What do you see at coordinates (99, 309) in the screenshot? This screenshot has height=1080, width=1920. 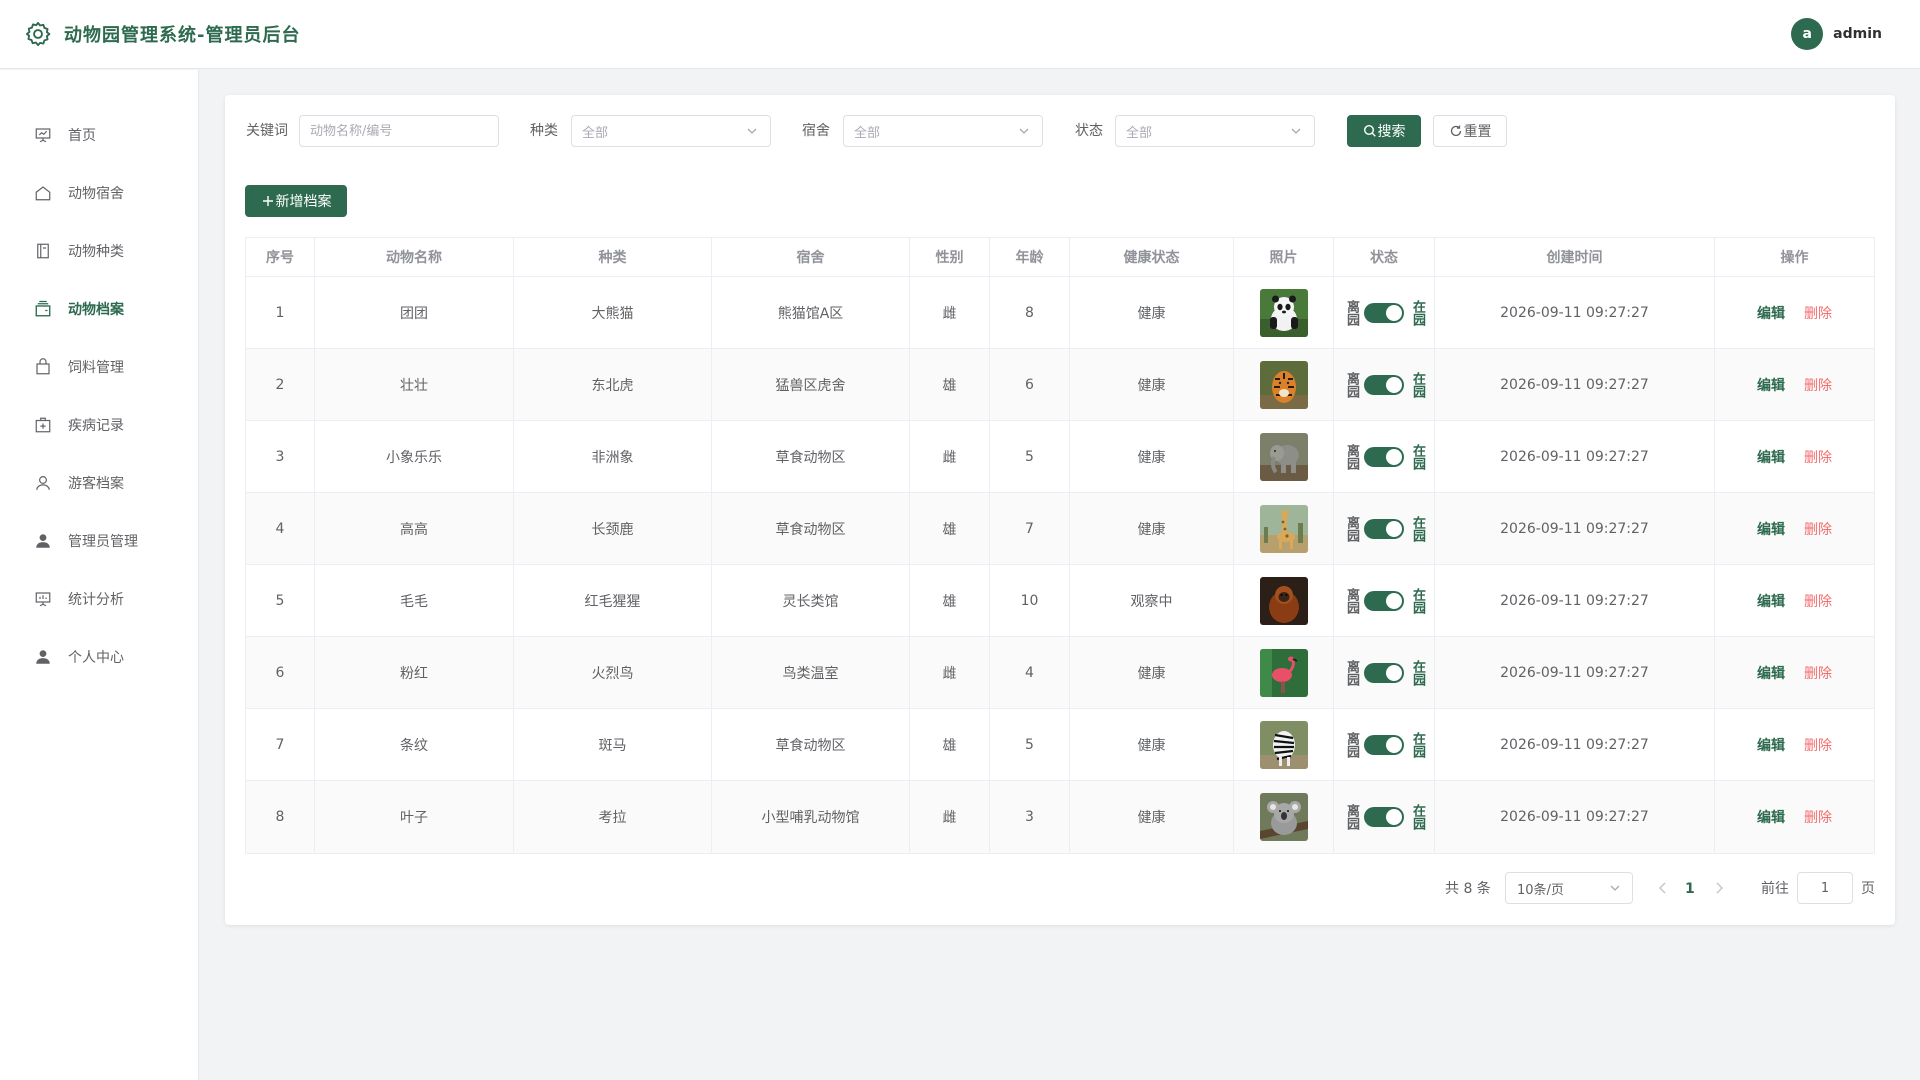 I see `sidebar-item-archives: 动物档案` at bounding box center [99, 309].